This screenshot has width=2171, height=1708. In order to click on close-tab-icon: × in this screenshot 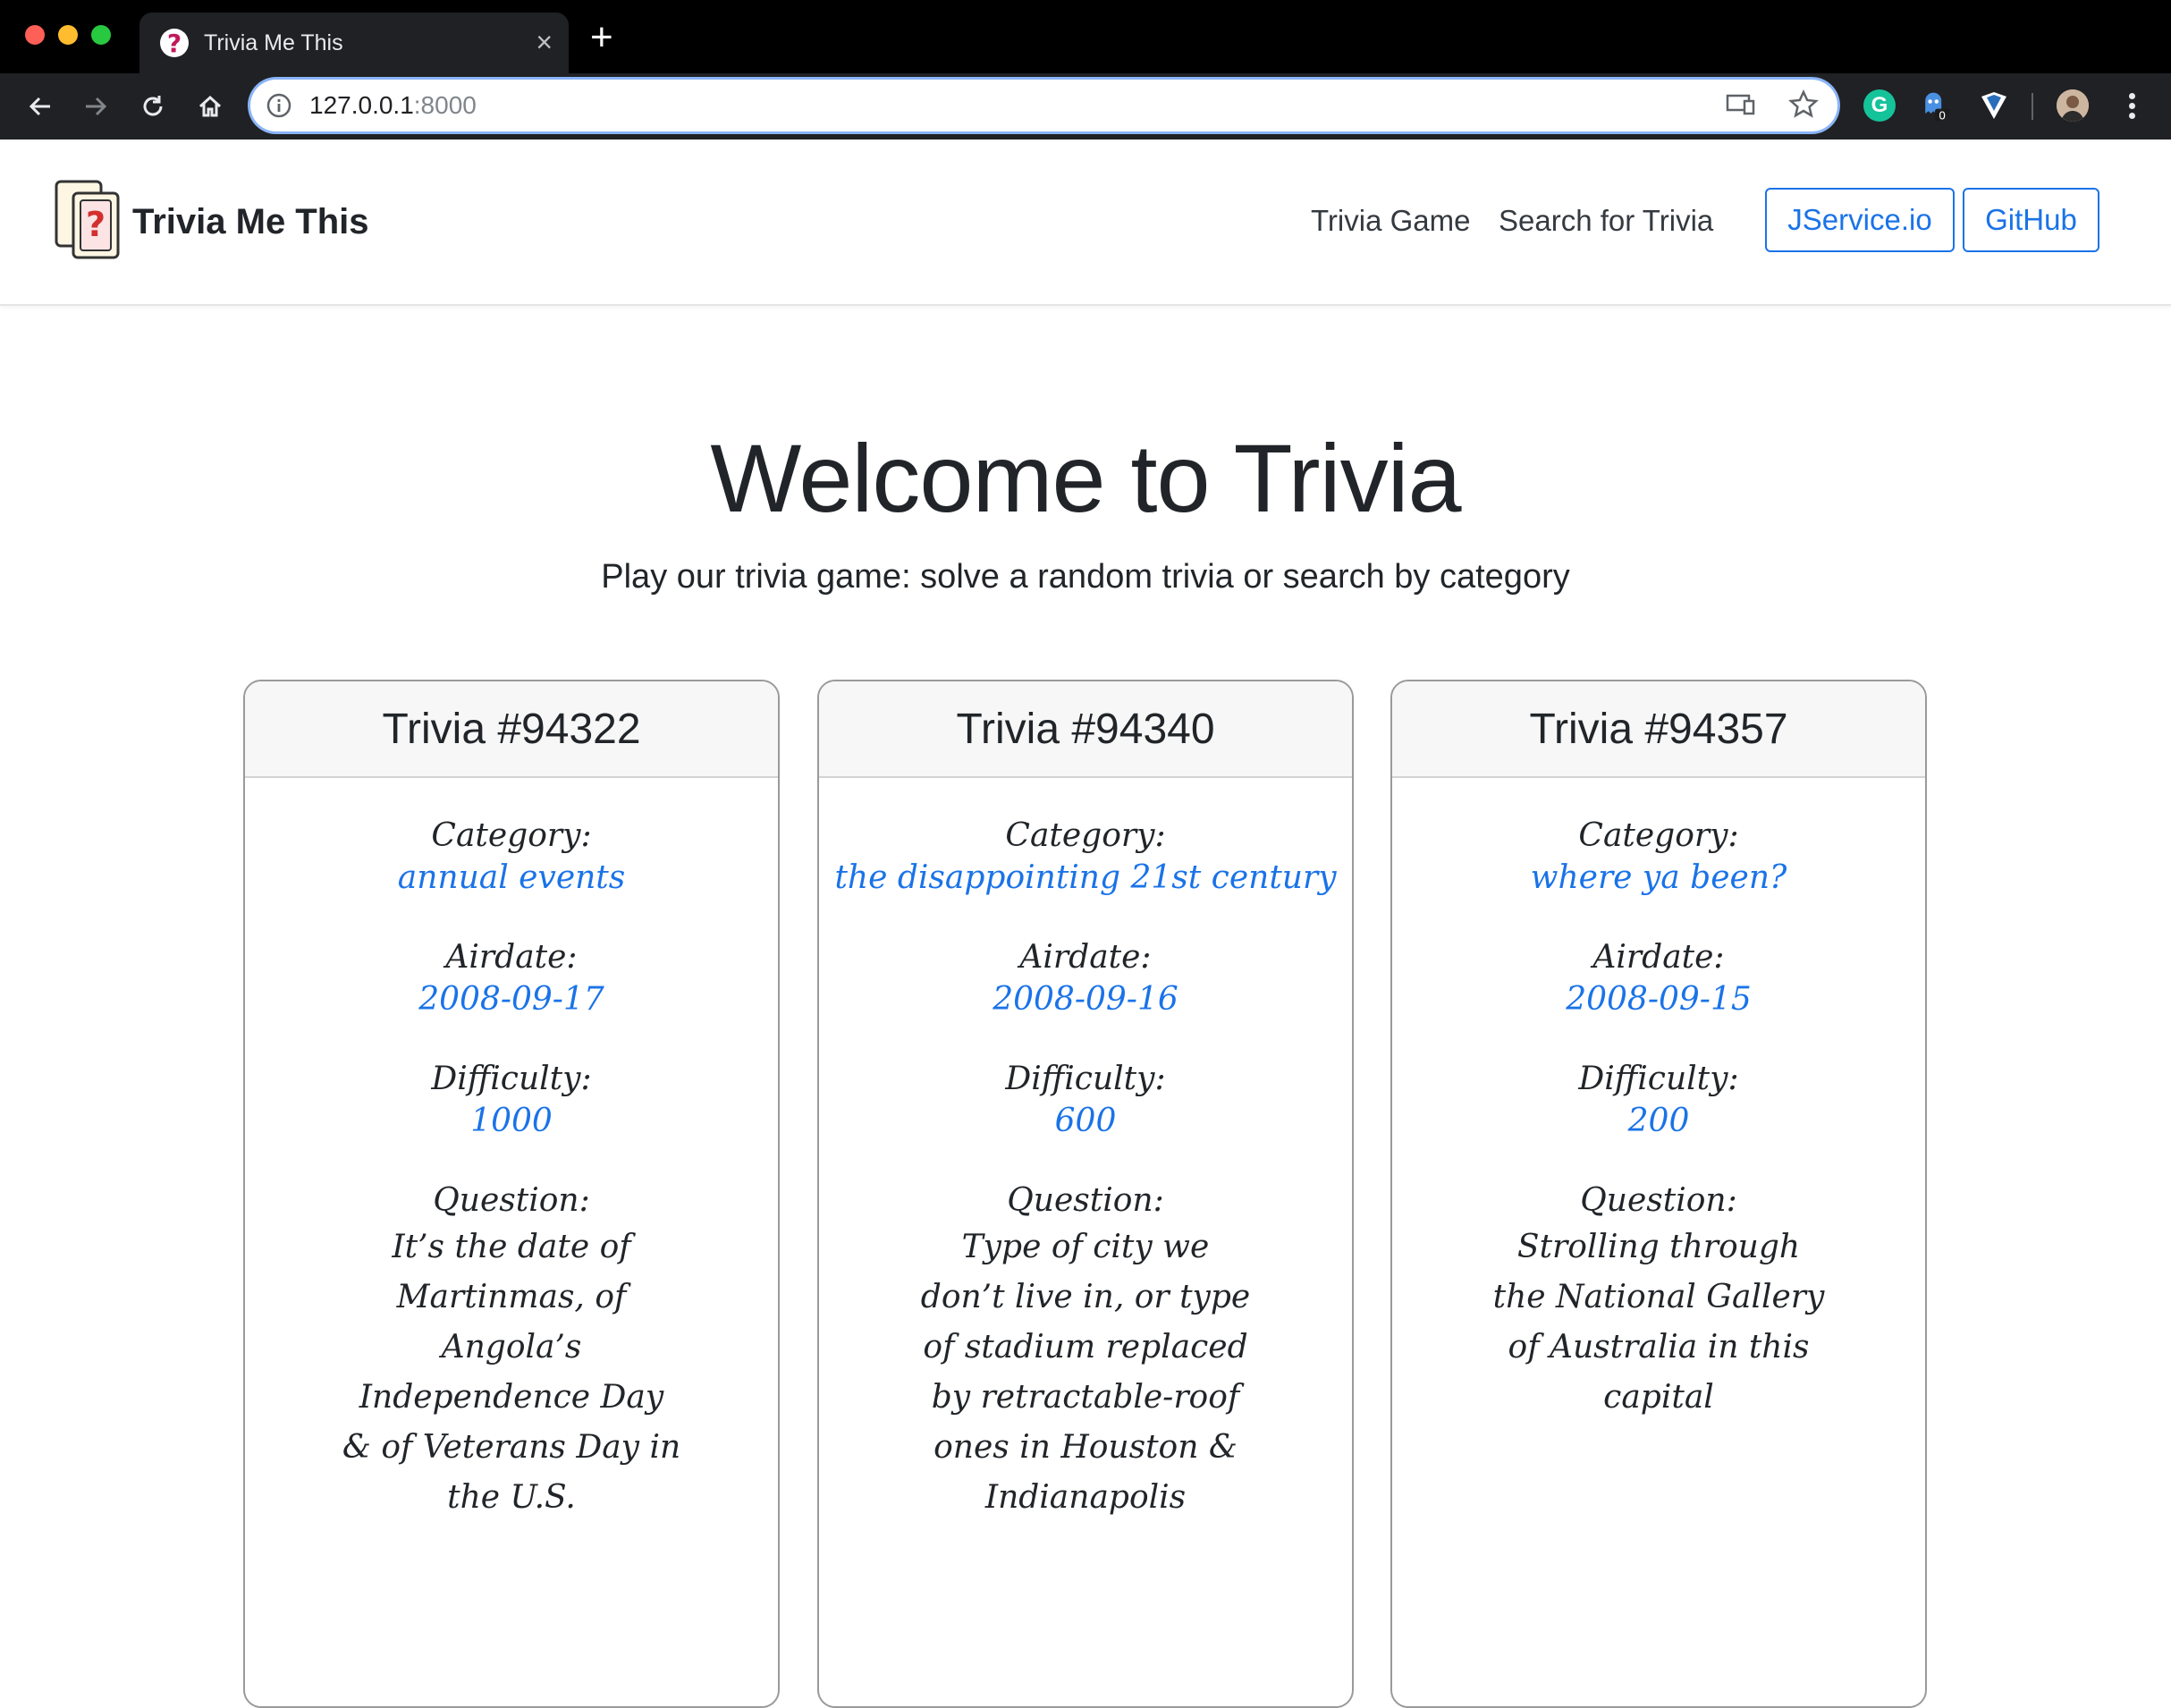, I will do `click(544, 42)`.